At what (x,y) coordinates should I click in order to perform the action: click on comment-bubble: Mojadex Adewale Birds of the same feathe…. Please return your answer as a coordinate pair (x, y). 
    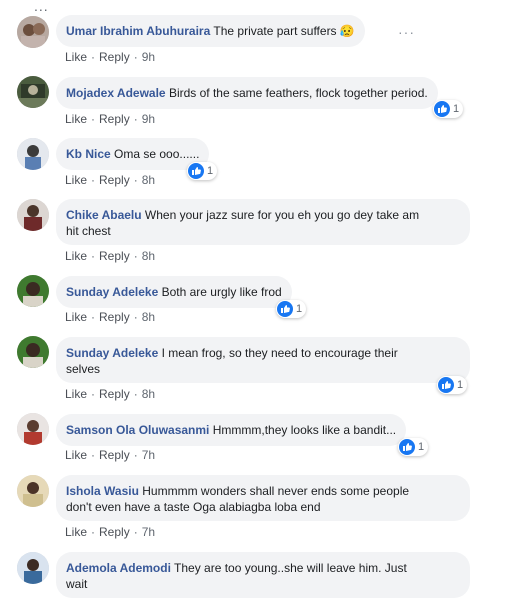
    Looking at the image, I should click on (247, 93).